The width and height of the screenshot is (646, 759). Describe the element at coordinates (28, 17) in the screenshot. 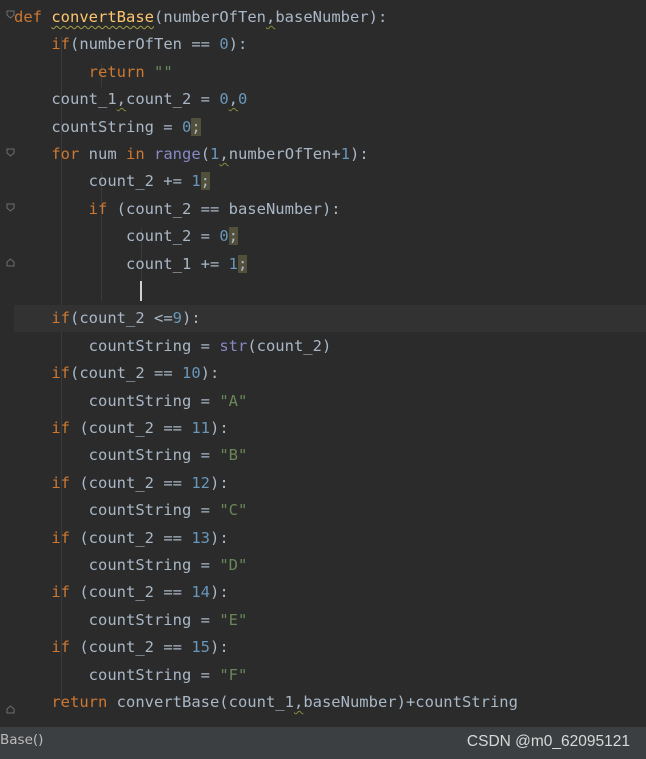

I see `code-token: def` at that location.